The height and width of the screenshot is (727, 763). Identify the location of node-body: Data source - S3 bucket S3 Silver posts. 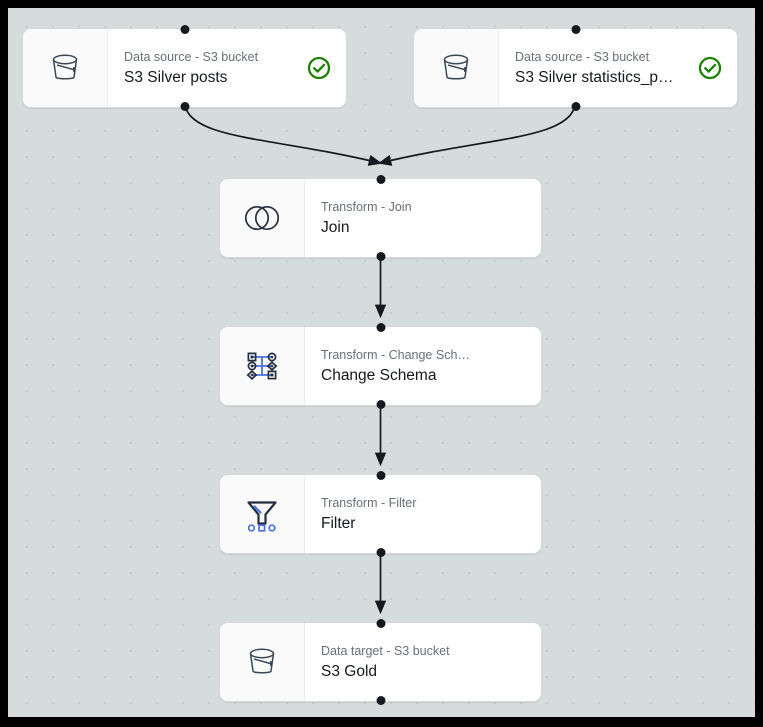
(227, 68).